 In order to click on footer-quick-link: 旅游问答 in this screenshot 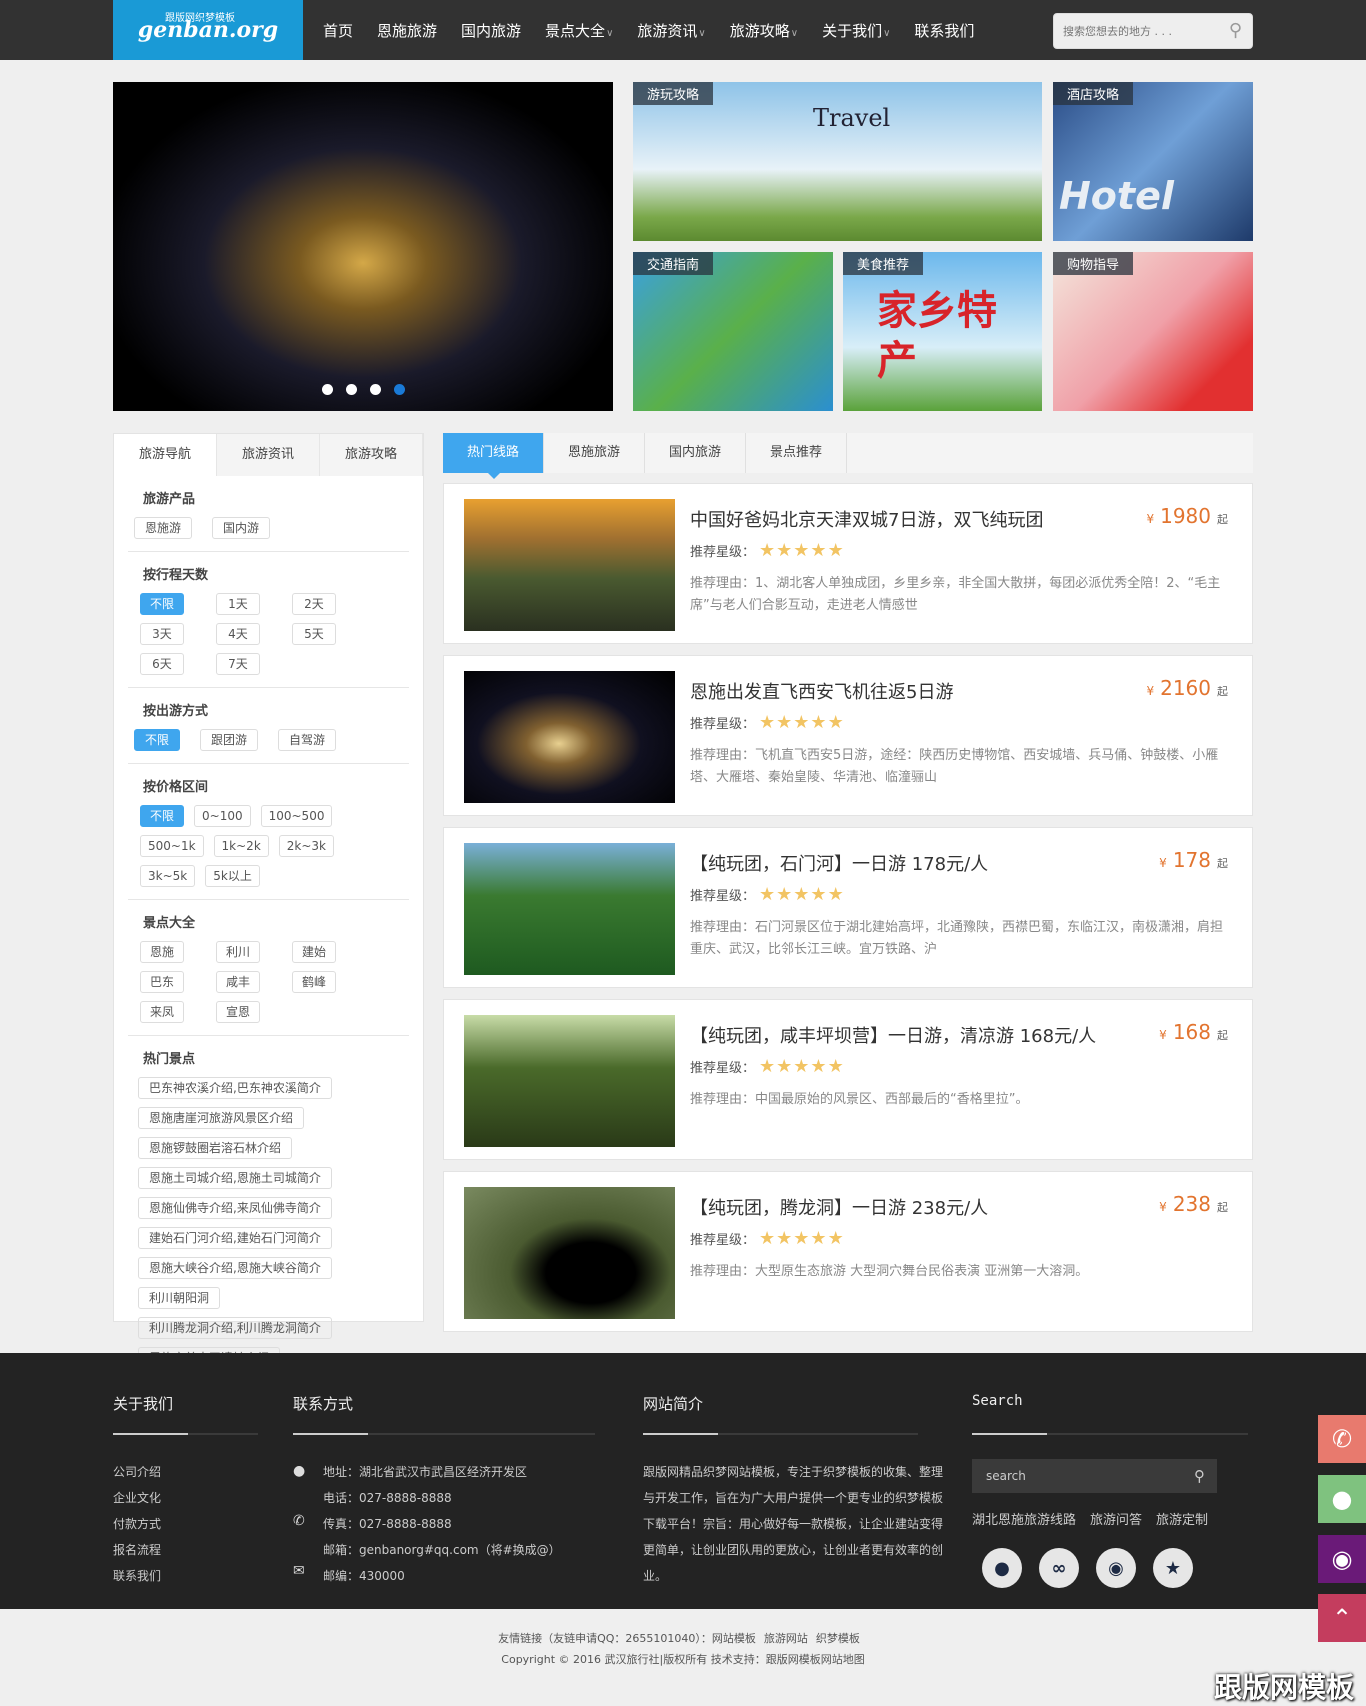, I will do `click(1116, 1520)`.